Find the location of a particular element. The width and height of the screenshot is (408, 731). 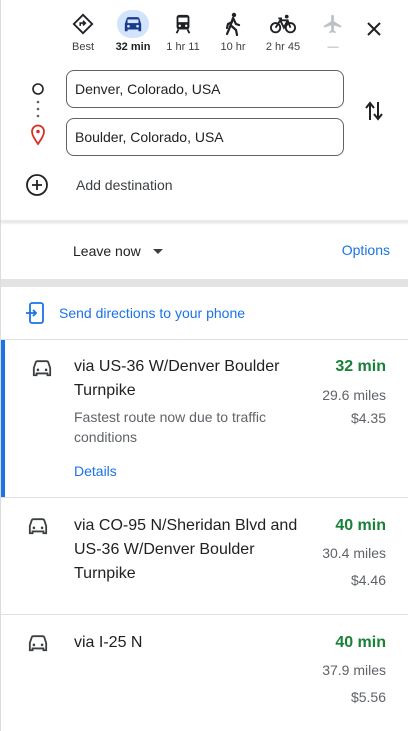

diamond-directions-icon is located at coordinates (83, 24).